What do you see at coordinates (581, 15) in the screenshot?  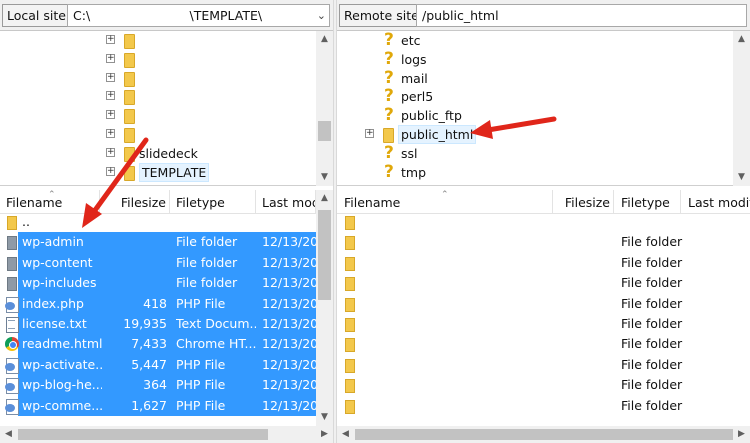 I see `remote-path-combobox: /public_html` at bounding box center [581, 15].